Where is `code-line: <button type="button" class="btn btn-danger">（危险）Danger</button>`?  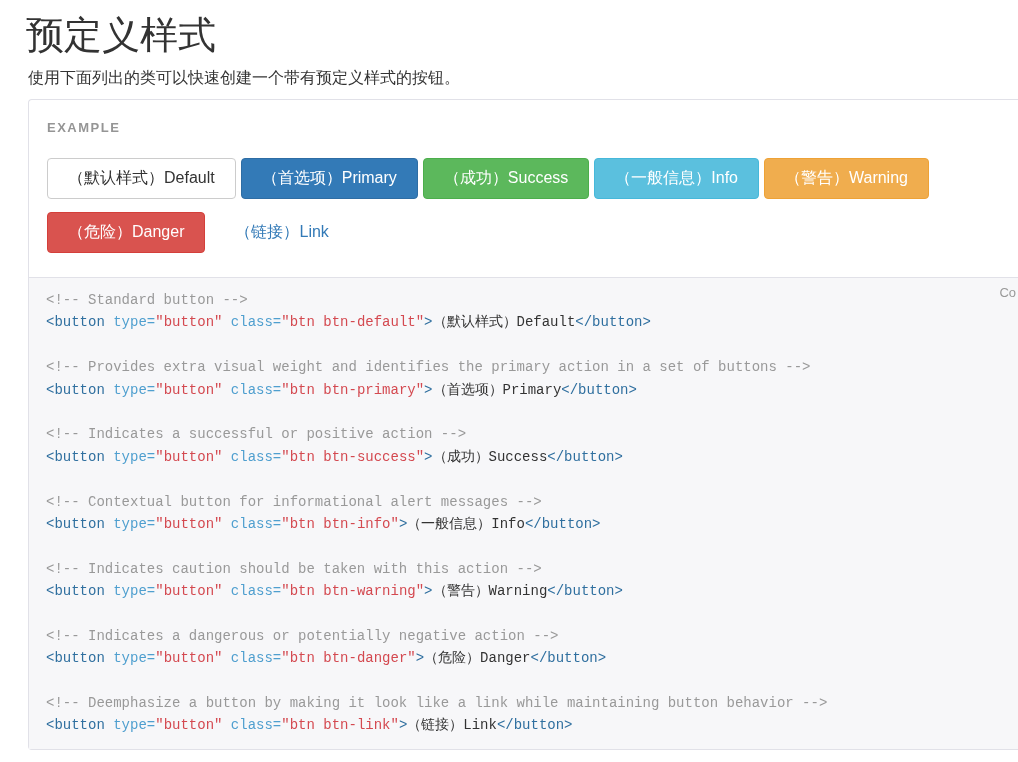
code-line: <button type="button" class="btn btn-danger">（危险）Danger</button> is located at coordinates (326, 659).